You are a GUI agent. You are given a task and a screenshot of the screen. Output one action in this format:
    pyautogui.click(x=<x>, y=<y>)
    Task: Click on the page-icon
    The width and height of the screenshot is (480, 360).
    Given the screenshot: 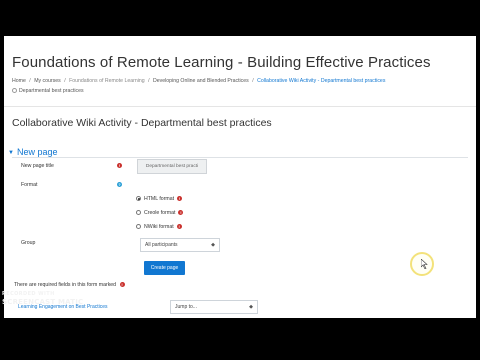 What is the action you would take?
    pyautogui.click(x=14, y=91)
    